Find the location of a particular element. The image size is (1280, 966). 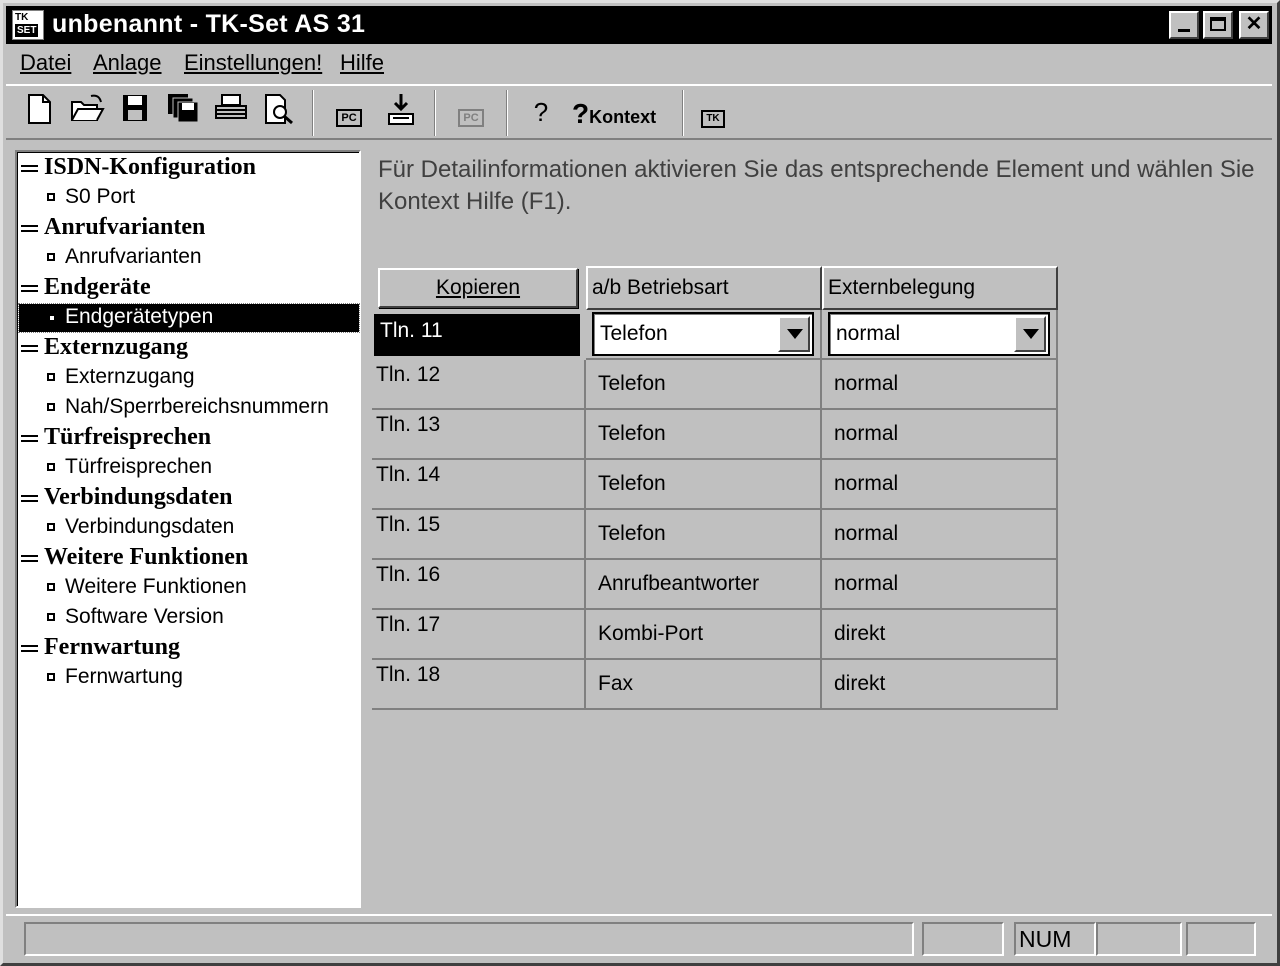

menu-bar: Datei Anlage Einstellungen! Hilfe is located at coordinates (639, 64).